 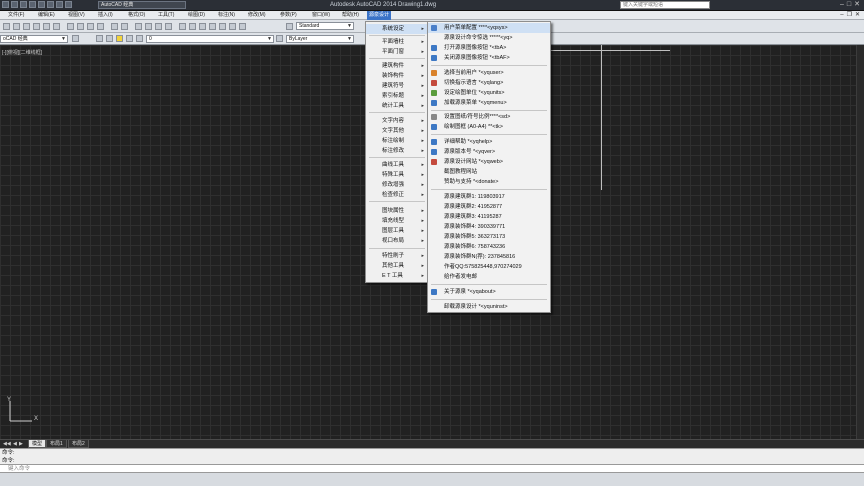 What do you see at coordinates (489, 292) in the screenshot?
I see `submenu-item-about: 关于源泉 *<yqabout>` at bounding box center [489, 292].